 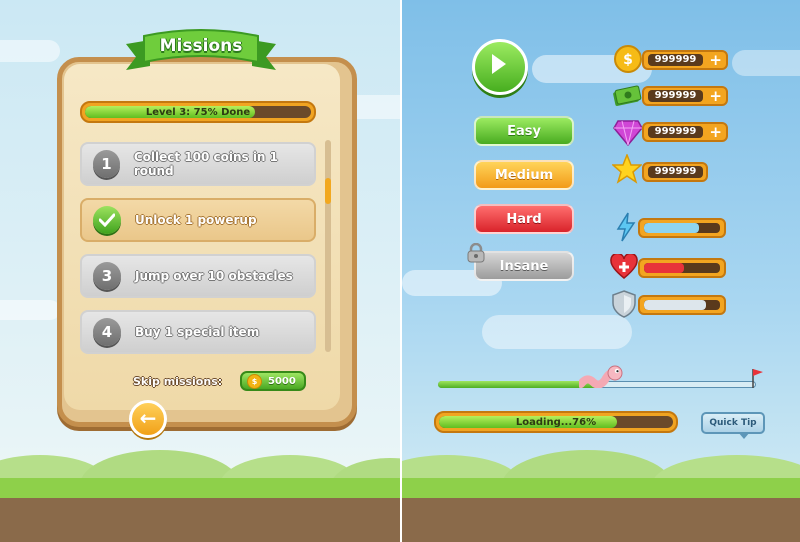 What do you see at coordinates (524, 266) in the screenshot?
I see `insane-button: Insane` at bounding box center [524, 266].